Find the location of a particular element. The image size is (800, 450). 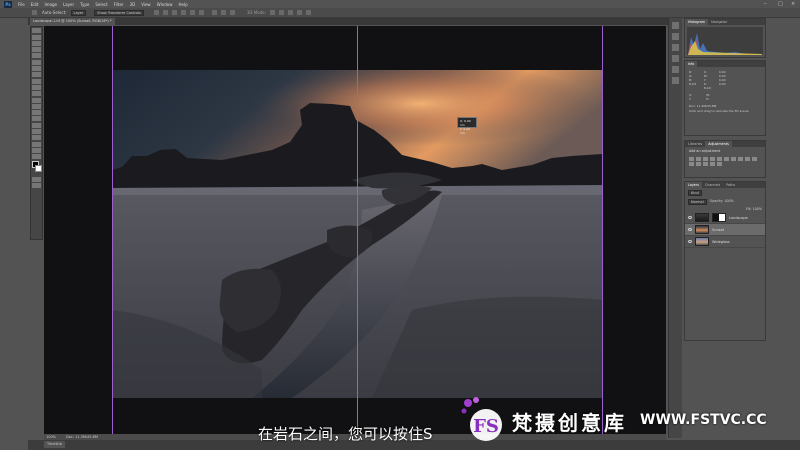

history-panel-icon is located at coordinates (675, 25).